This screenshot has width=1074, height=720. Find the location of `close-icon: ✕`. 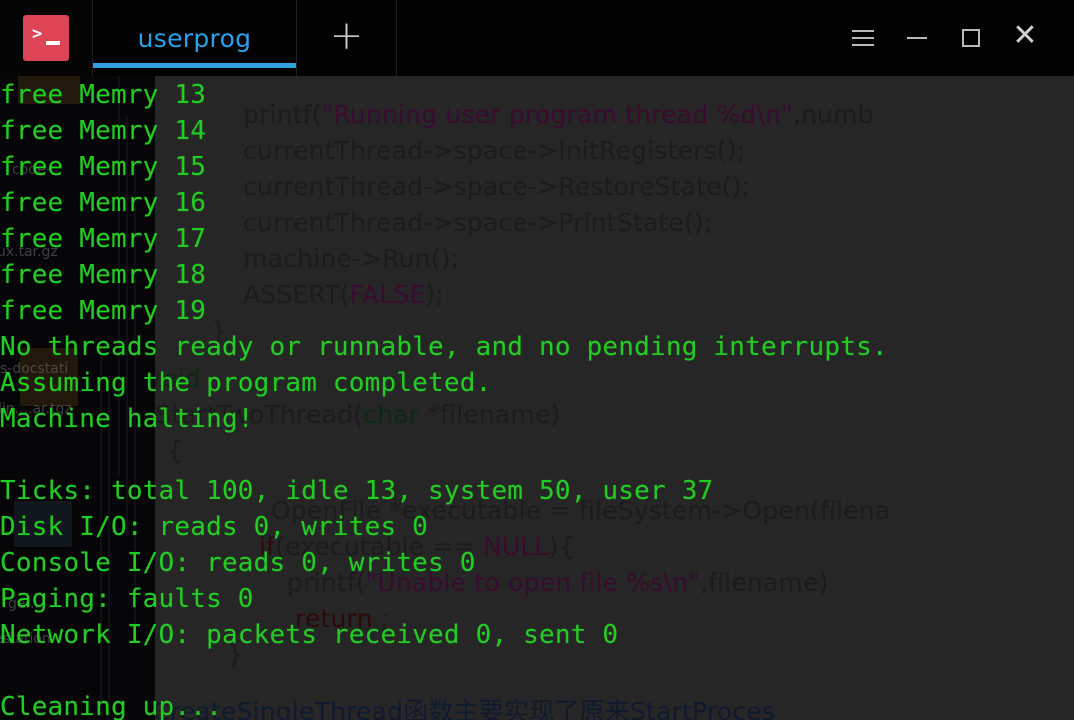

close-icon: ✕ is located at coordinates (1025, 35).